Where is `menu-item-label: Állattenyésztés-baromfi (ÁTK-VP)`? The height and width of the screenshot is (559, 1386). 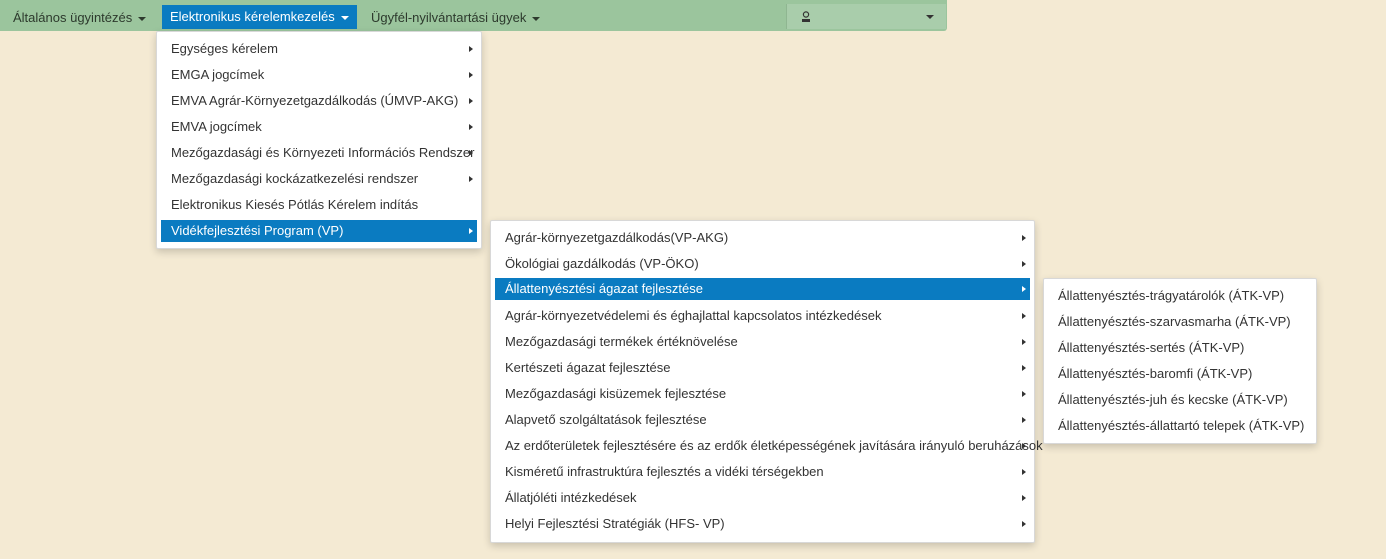 menu-item-label: Állattenyésztés-baromfi (ÁTK-VP) is located at coordinates (1155, 373).